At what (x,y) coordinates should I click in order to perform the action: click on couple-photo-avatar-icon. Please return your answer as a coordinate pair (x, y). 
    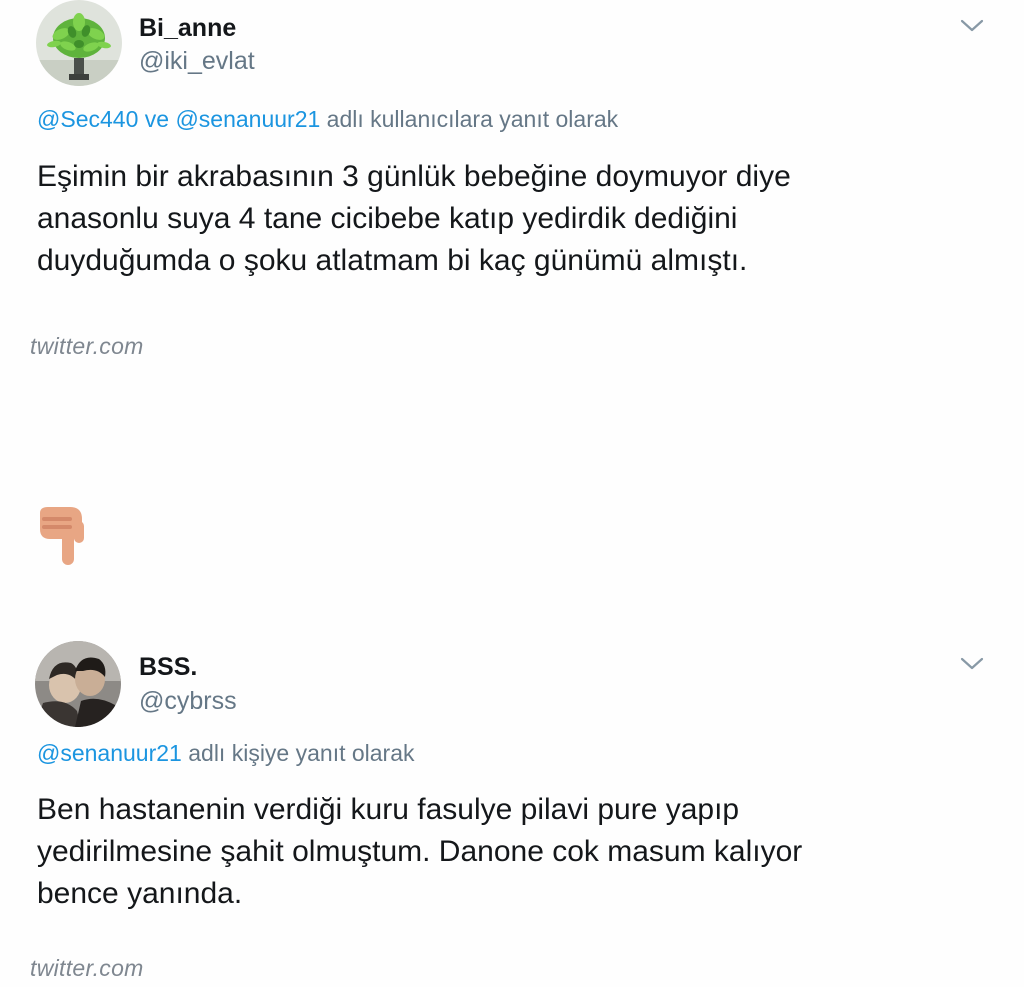
    Looking at the image, I should click on (78, 684).